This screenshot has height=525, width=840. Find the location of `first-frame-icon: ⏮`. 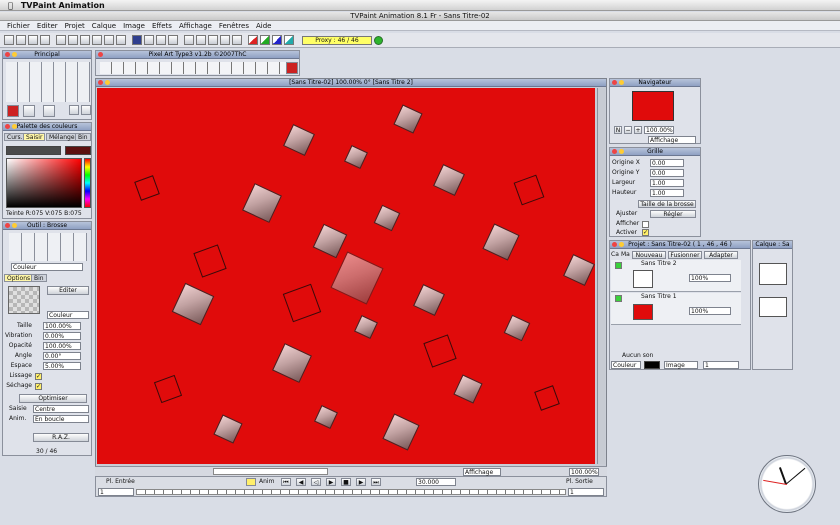

first-frame-icon: ⏮ is located at coordinates (286, 482).